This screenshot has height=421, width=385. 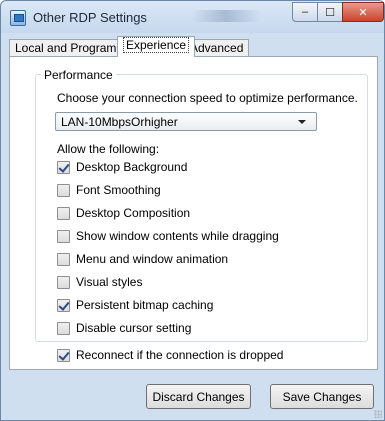 I want to click on tab-experience: Experience, so click(x=156, y=46).